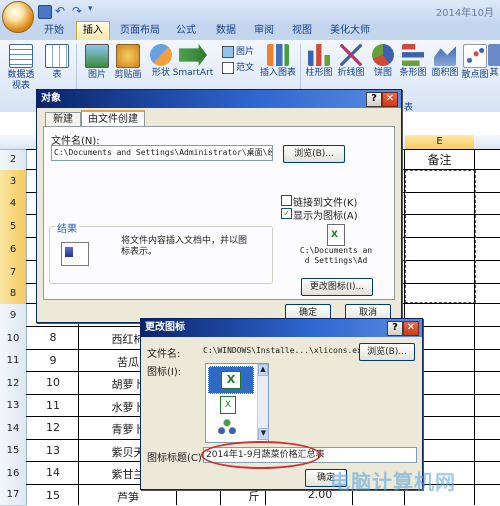 This screenshot has width=500, height=506. Describe the element at coordinates (351, 60) in the screenshot. I see `line-chart-button: 折线图` at that location.